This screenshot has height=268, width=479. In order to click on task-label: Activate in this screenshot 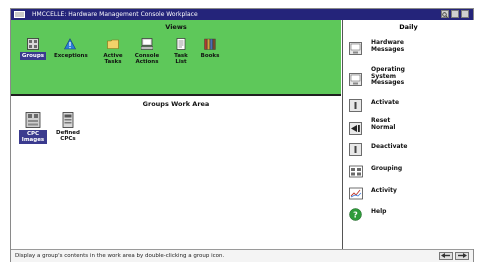, I will do `click(385, 102)`.